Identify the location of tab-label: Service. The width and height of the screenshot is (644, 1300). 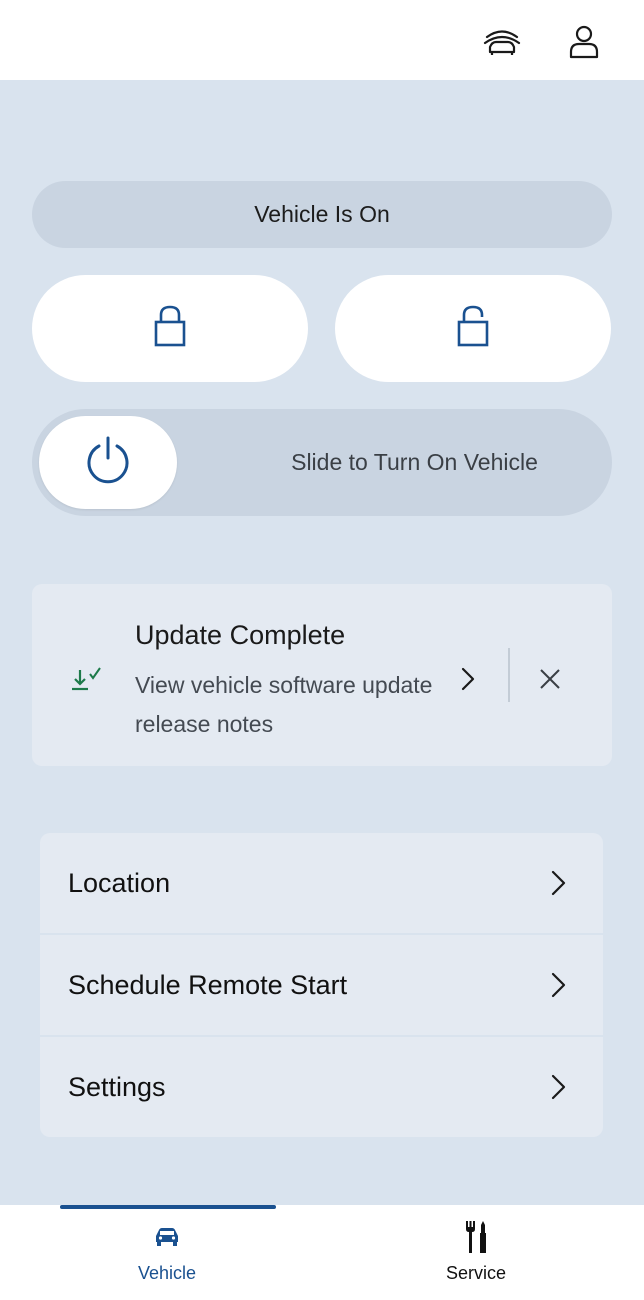
(476, 1273).